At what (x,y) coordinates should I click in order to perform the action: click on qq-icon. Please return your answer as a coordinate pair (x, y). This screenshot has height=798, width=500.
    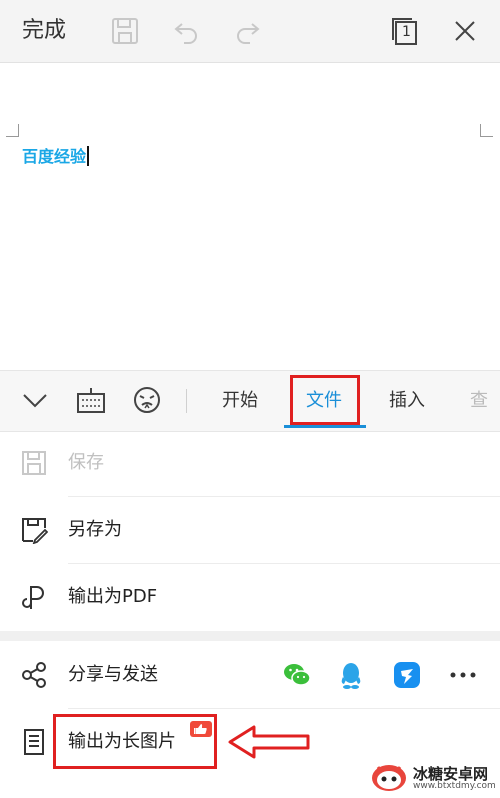
    Looking at the image, I should click on (351, 675).